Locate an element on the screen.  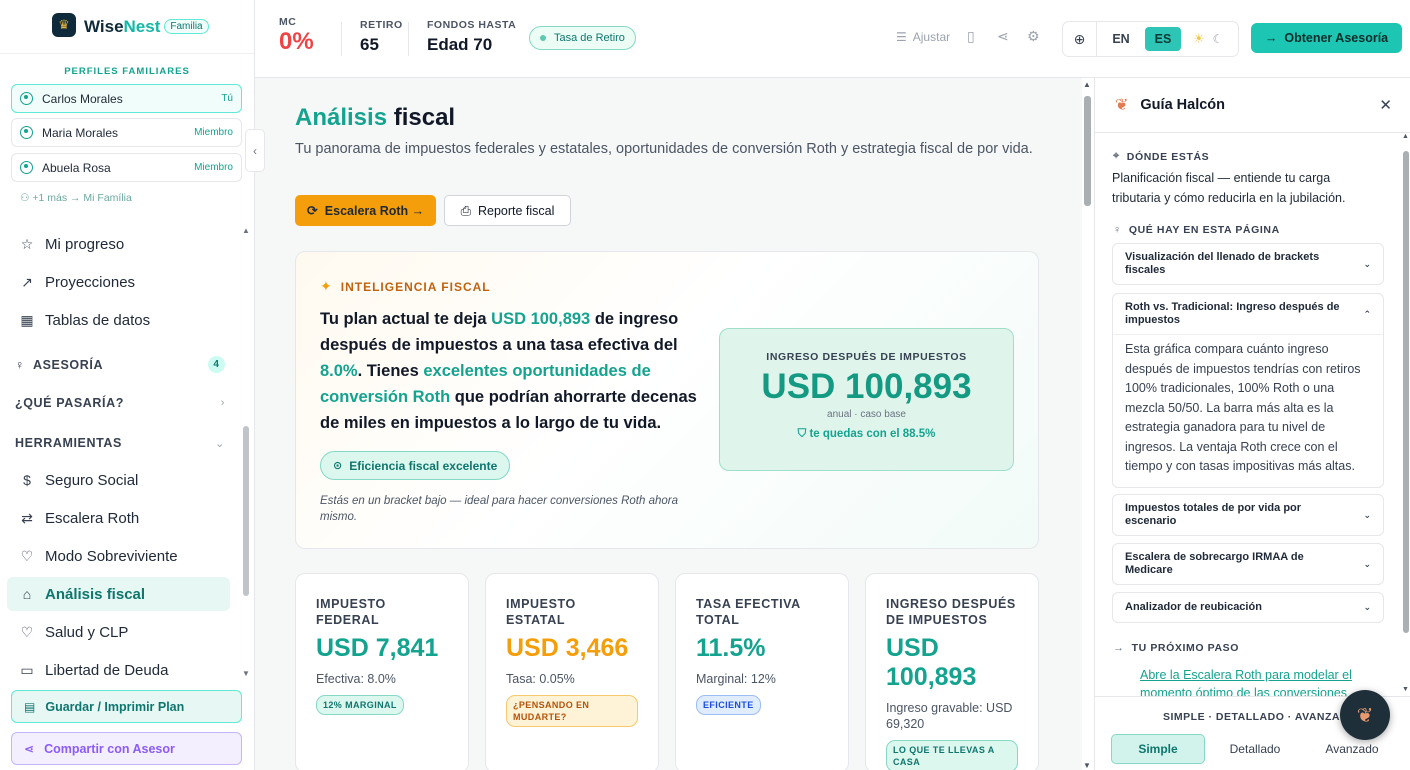
hawk-assistant-button: ❦ is located at coordinates (1365, 715).